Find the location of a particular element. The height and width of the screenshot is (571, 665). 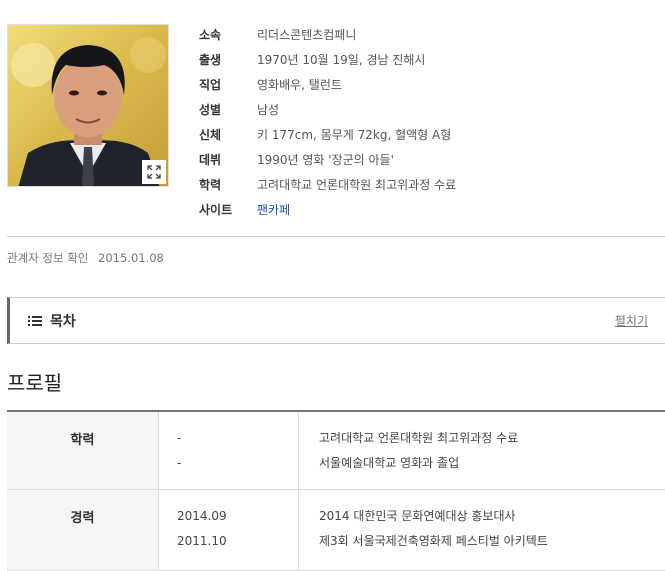

text-cell: 2014 대한민국 문화연예대상 홍보대사 is located at coordinates (417, 516).